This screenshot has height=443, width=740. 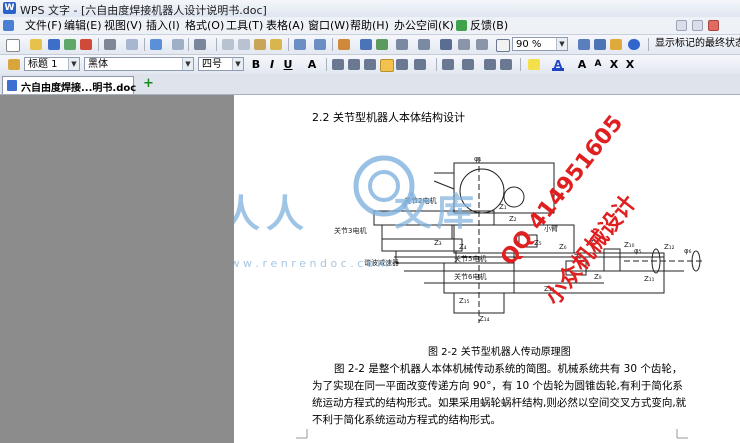 I want to click on distributed-icon, so click(x=402, y=64).